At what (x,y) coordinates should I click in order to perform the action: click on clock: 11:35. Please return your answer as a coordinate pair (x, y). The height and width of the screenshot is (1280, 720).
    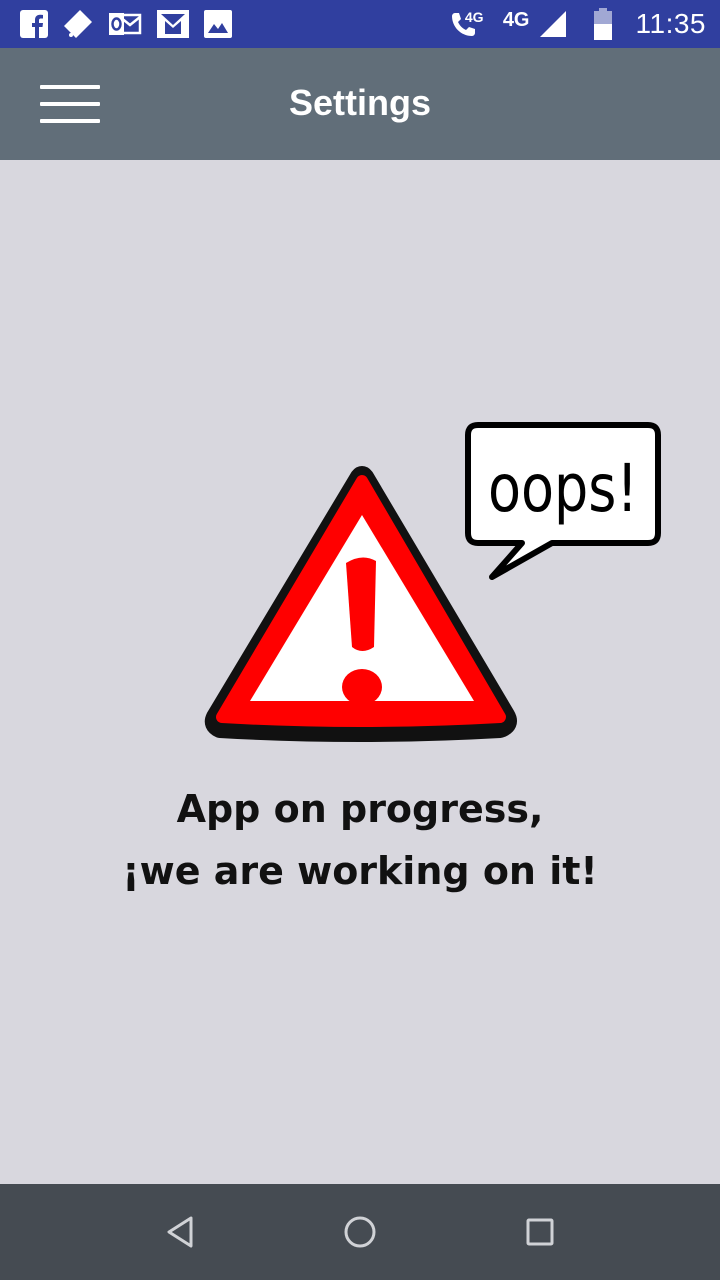
    Looking at the image, I should click on (670, 23).